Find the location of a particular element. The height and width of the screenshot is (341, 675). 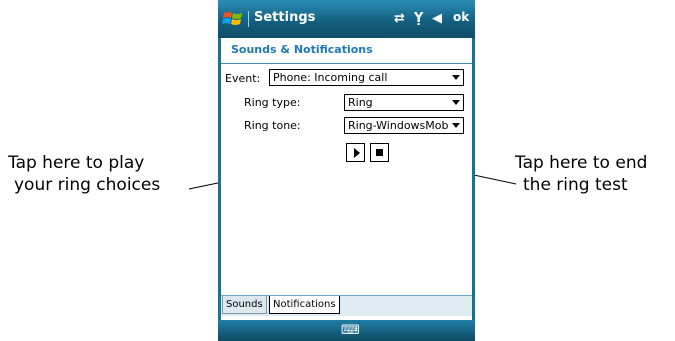

event-label: Event: is located at coordinates (243, 78).